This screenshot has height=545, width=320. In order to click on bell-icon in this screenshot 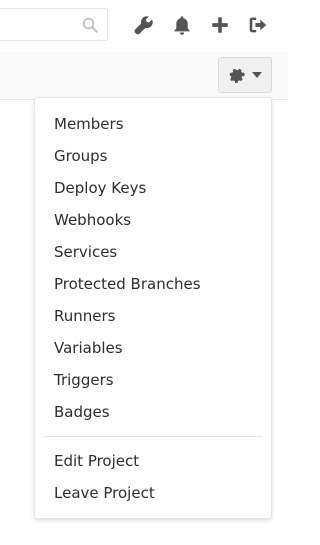, I will do `click(182, 25)`.